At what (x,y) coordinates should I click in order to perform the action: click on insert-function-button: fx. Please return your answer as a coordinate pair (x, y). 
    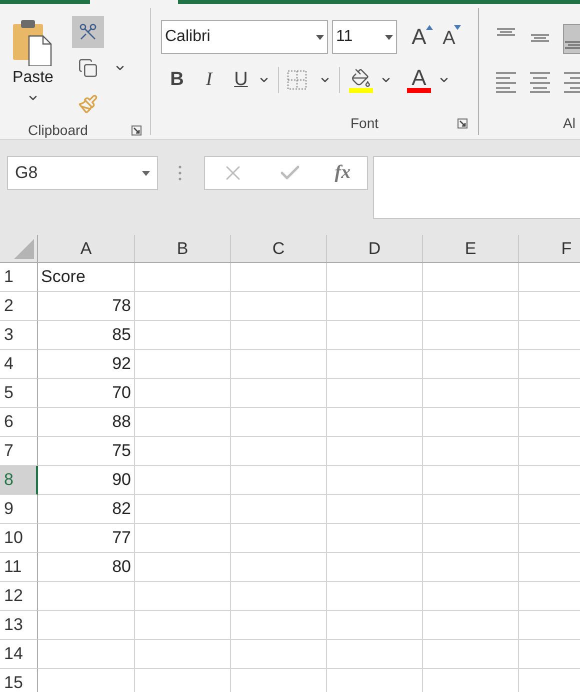
    Looking at the image, I should click on (342, 173).